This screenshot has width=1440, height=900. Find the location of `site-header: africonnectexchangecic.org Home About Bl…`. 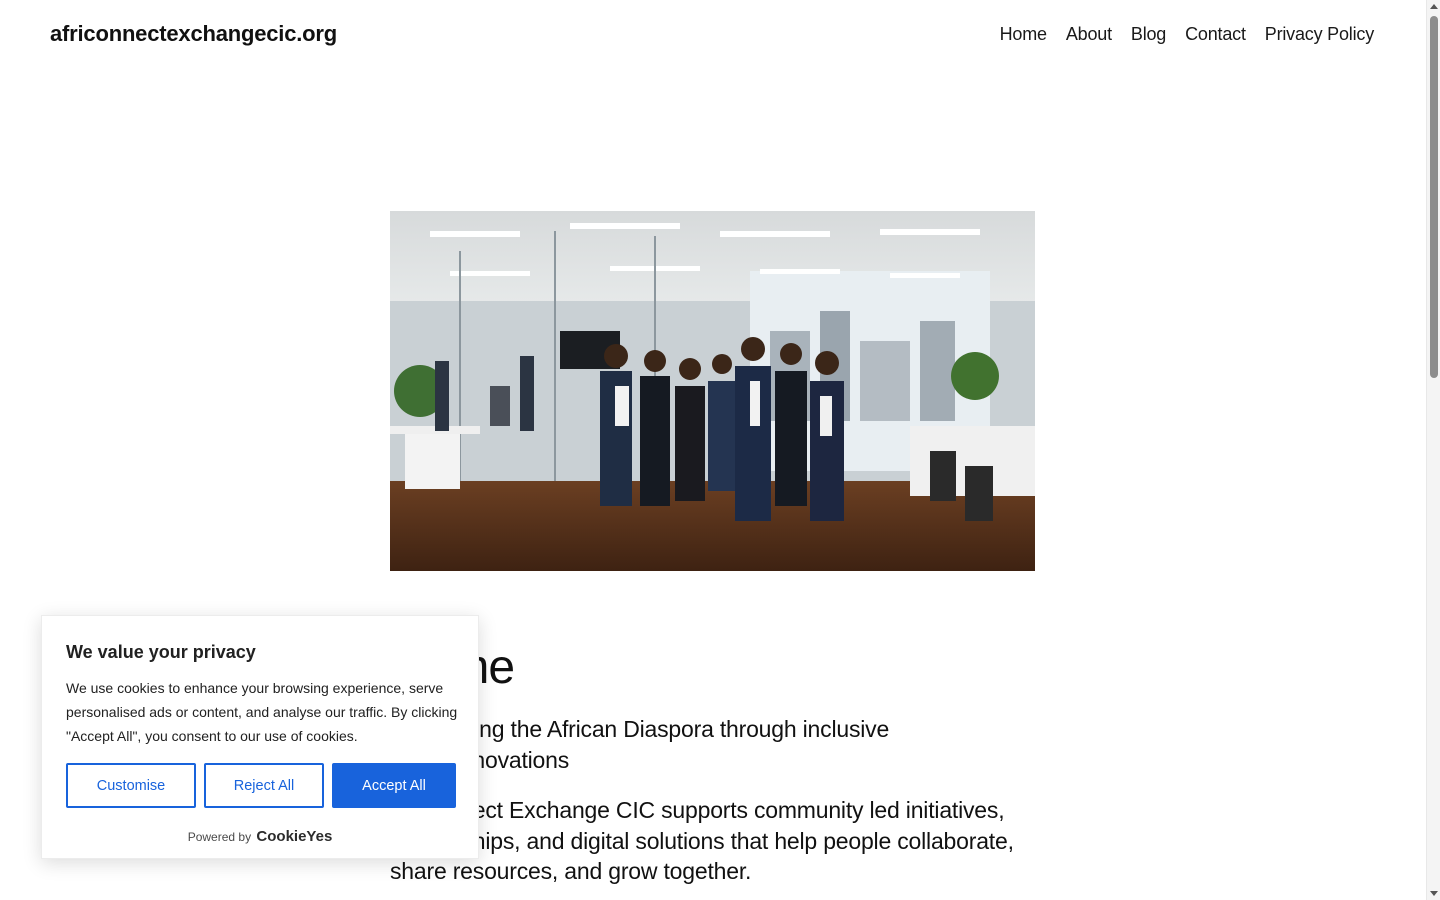

site-header: africonnectexchangecic.org Home About Bl… is located at coordinates (713, 36).